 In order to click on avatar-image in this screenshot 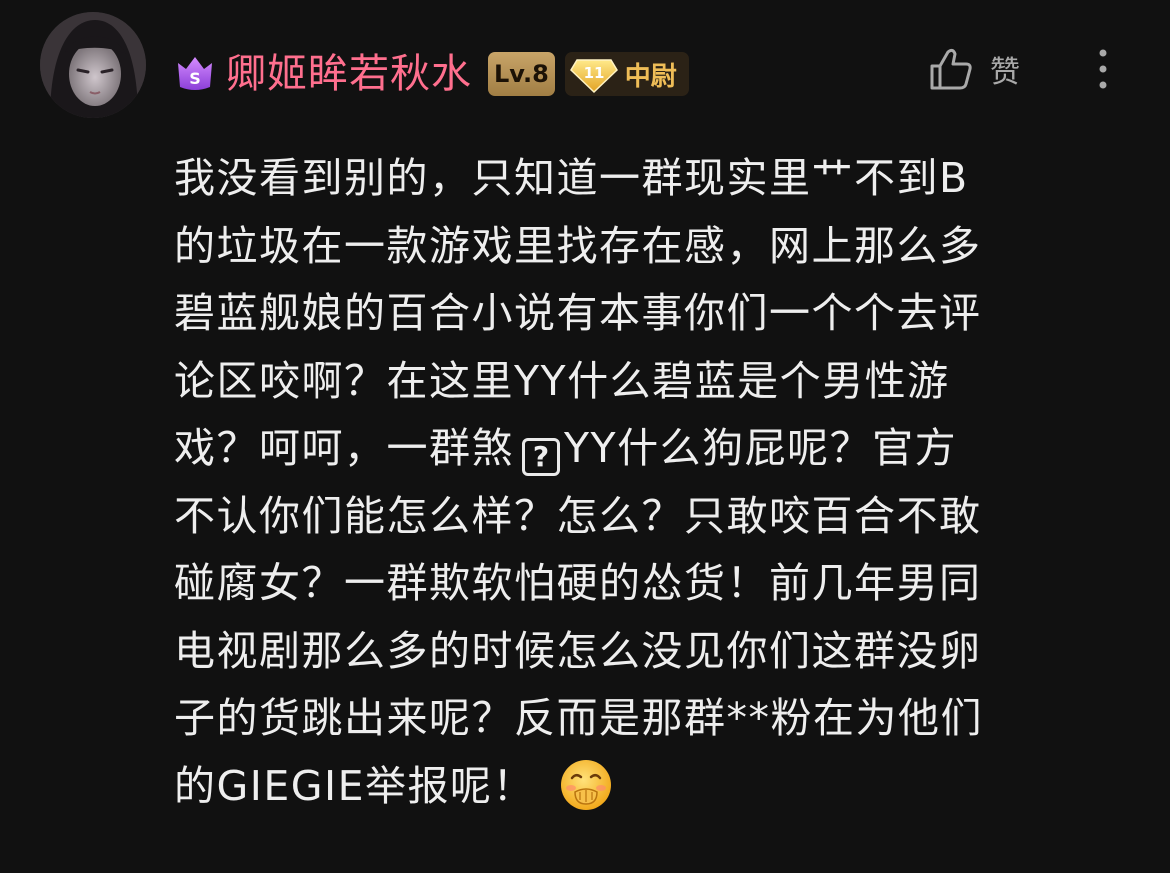, I will do `click(93, 65)`.